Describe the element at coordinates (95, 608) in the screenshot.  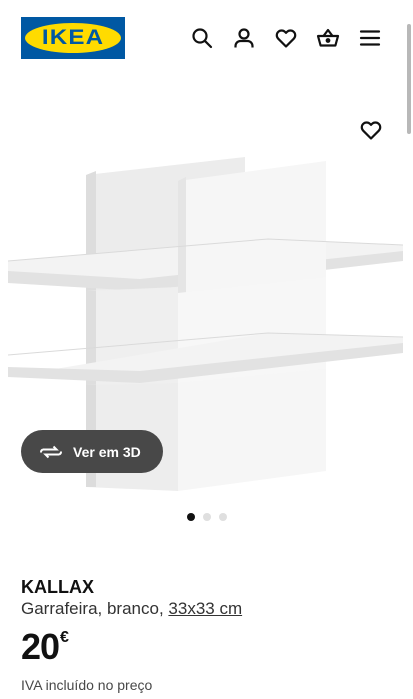
I see `product-description-text: Garrafeira, branco,` at that location.